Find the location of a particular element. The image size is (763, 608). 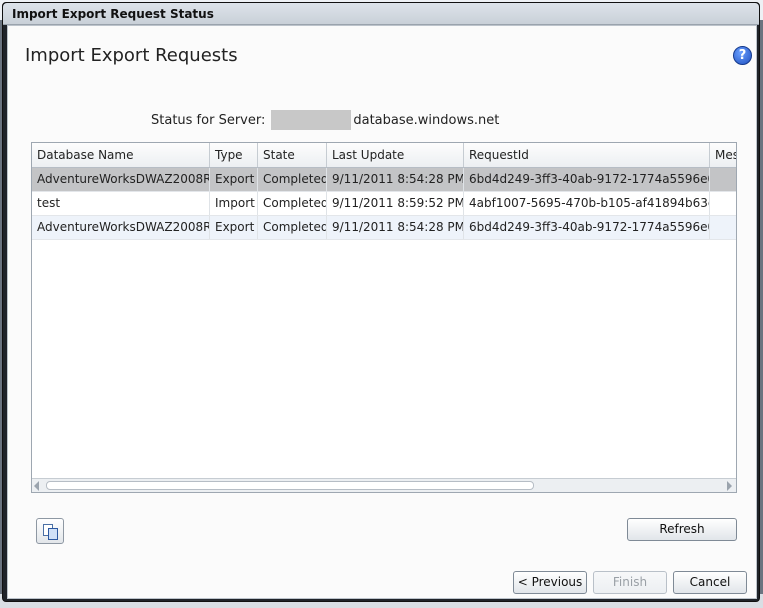

finish-button: Finish is located at coordinates (630, 582).